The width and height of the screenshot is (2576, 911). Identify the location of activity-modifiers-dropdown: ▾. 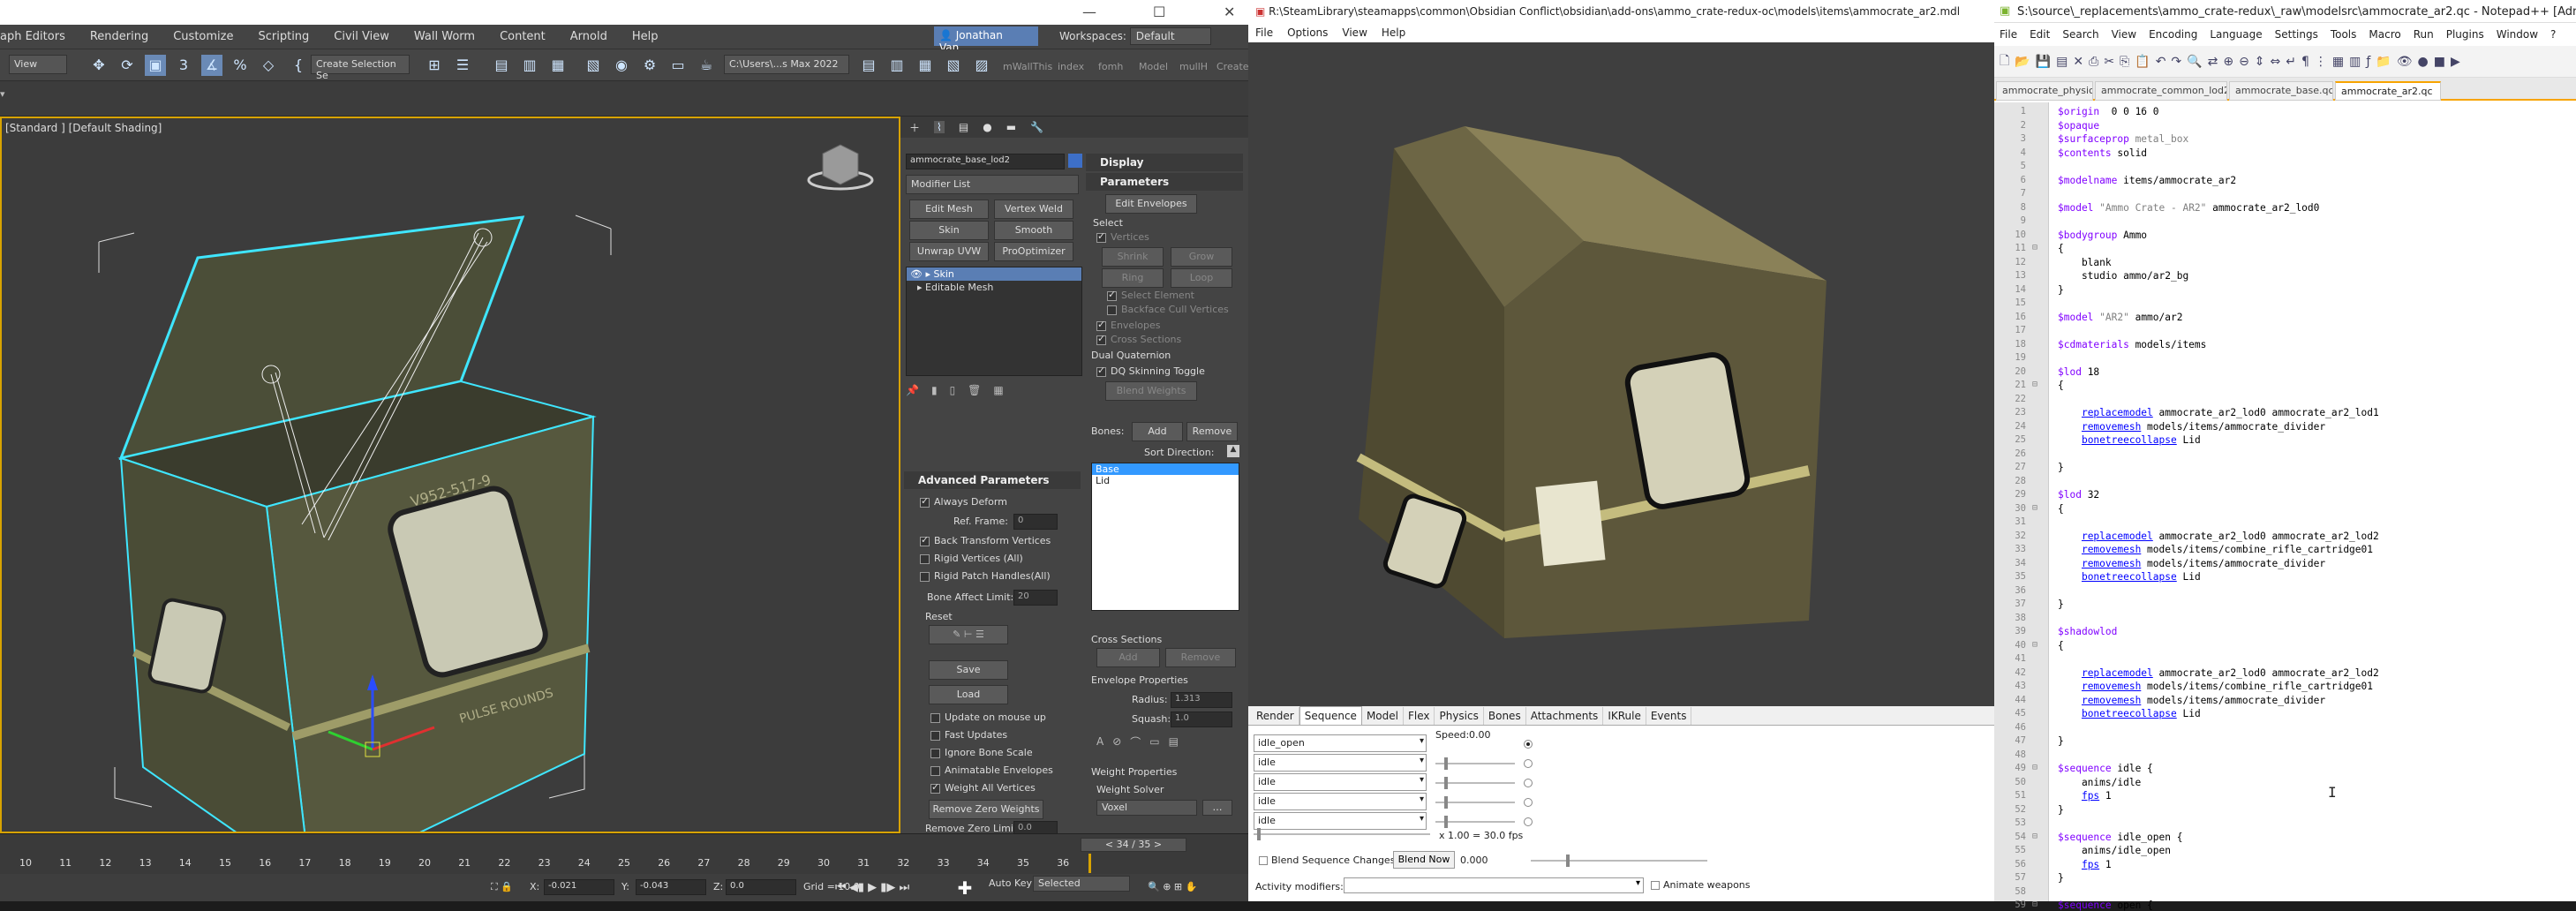
(1494, 885).